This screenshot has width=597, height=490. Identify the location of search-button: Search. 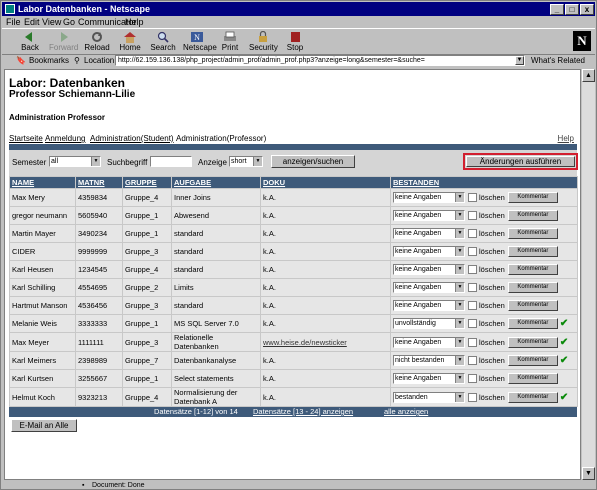
(163, 41).